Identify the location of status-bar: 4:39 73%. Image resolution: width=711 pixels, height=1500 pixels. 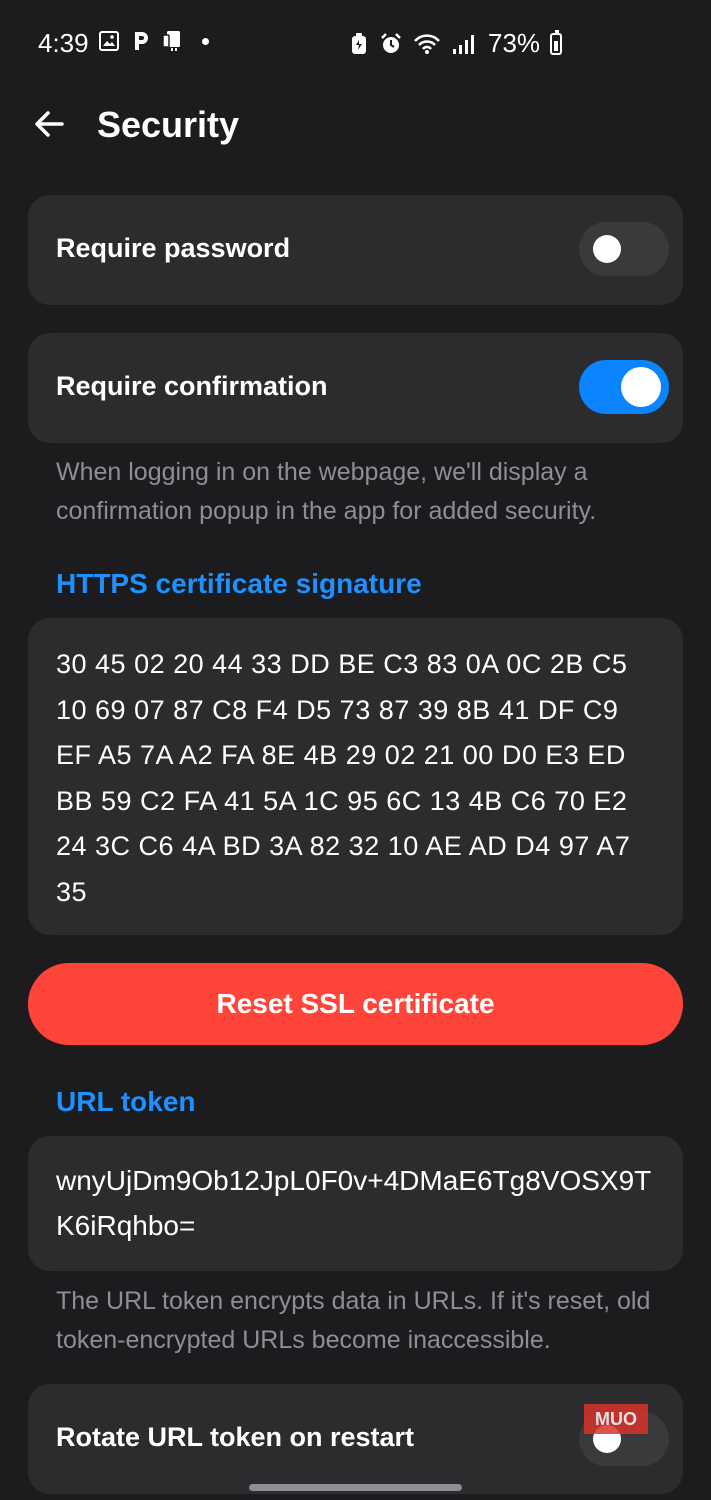
(355, 43).